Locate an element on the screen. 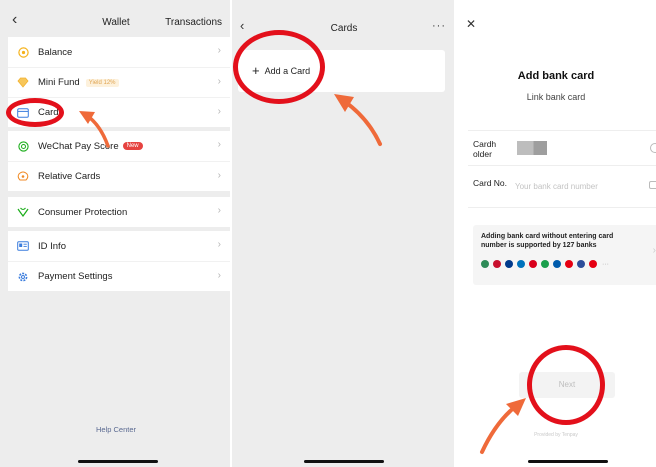 The height and width of the screenshot is (467, 656). list-item-consumer-protection: Consumer Protection › is located at coordinates (119, 212).